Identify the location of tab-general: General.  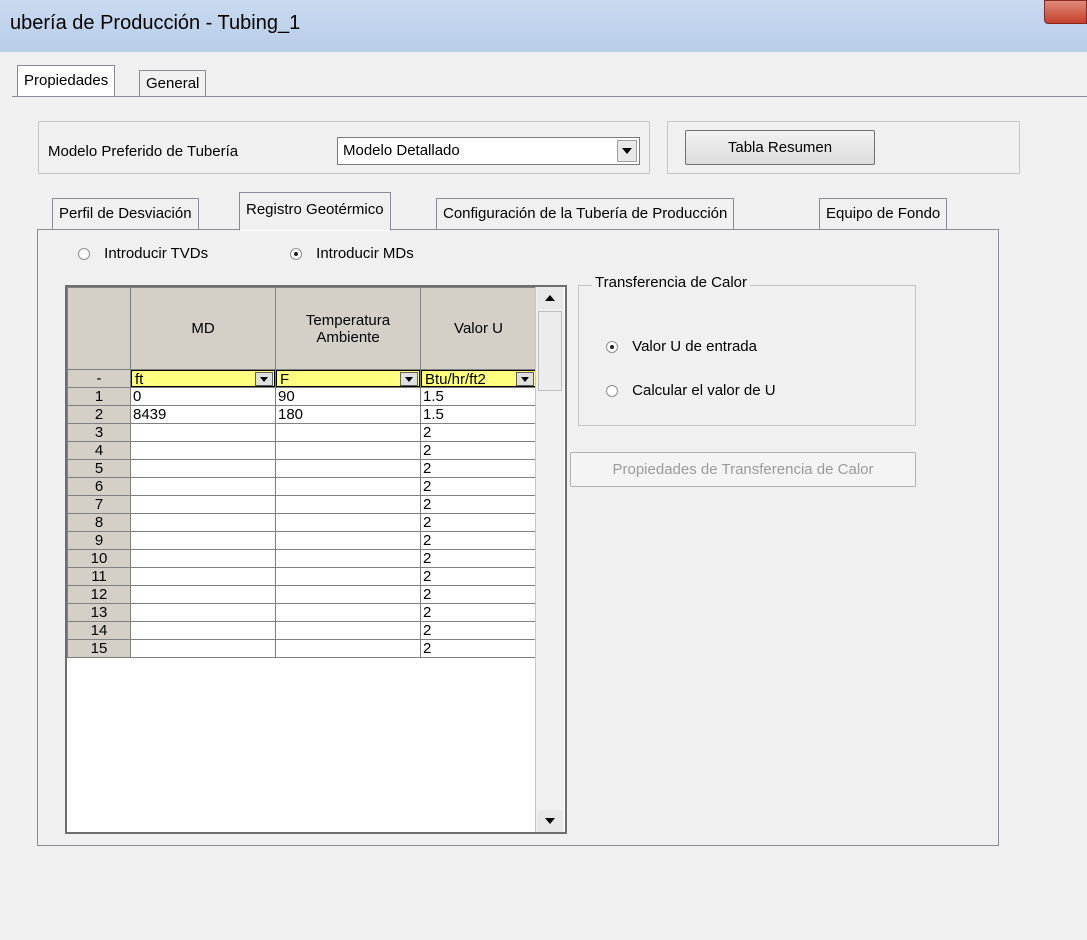
(173, 83).